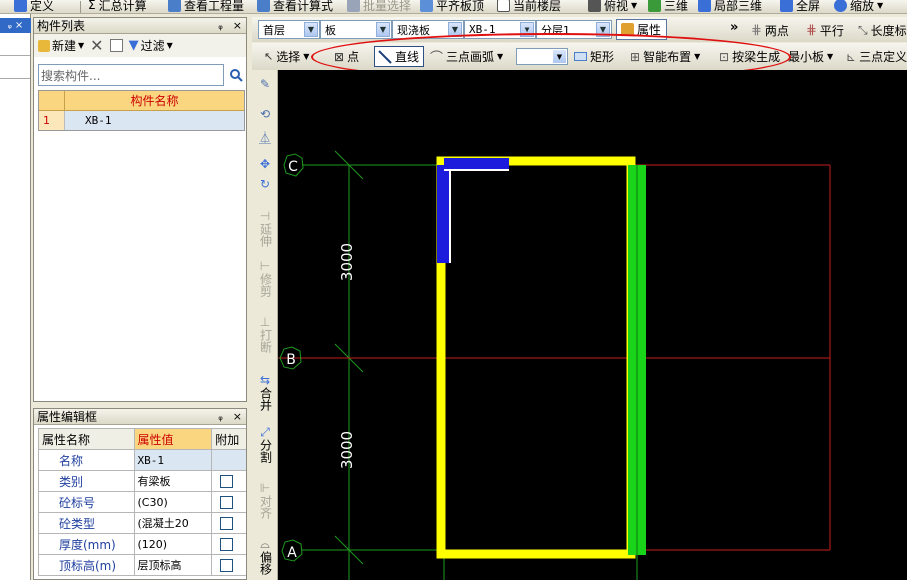  Describe the element at coordinates (133, 45) in the screenshot. I see `filter-icon: ▼` at that location.